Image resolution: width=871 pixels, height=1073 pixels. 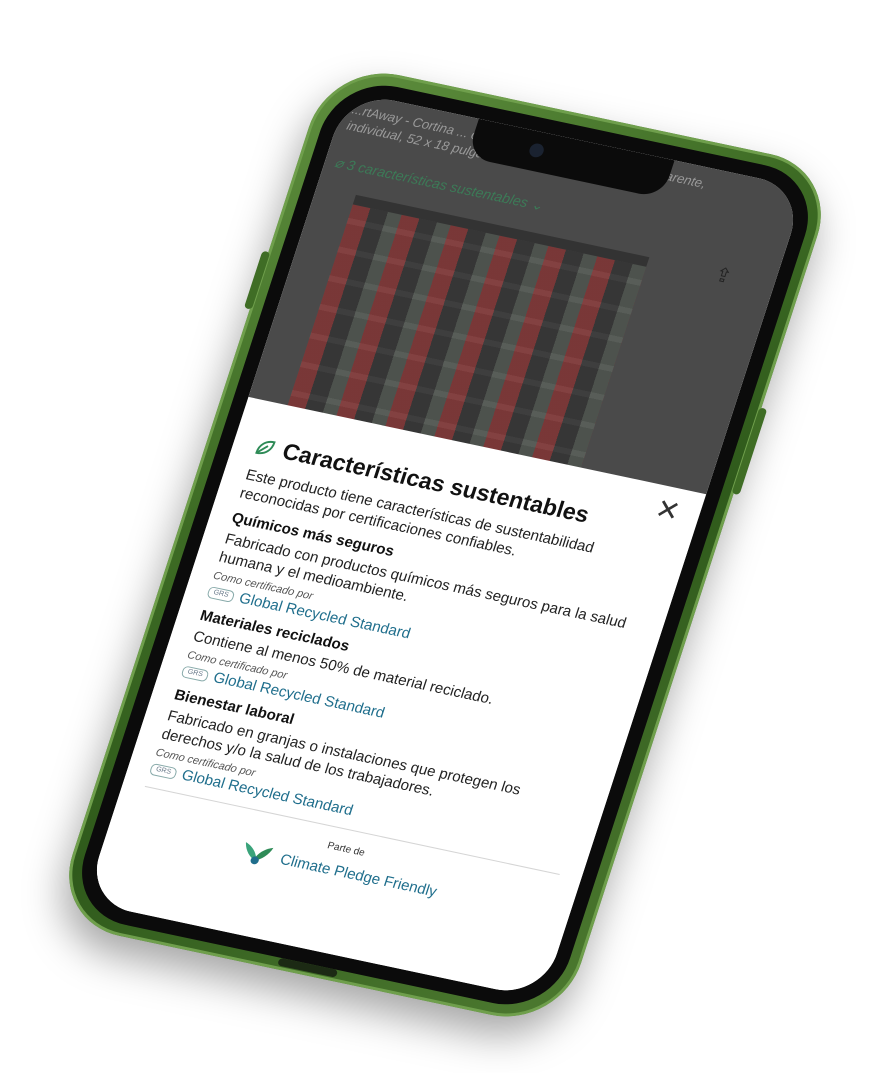 I want to click on close-button: ✕, so click(x=668, y=510).